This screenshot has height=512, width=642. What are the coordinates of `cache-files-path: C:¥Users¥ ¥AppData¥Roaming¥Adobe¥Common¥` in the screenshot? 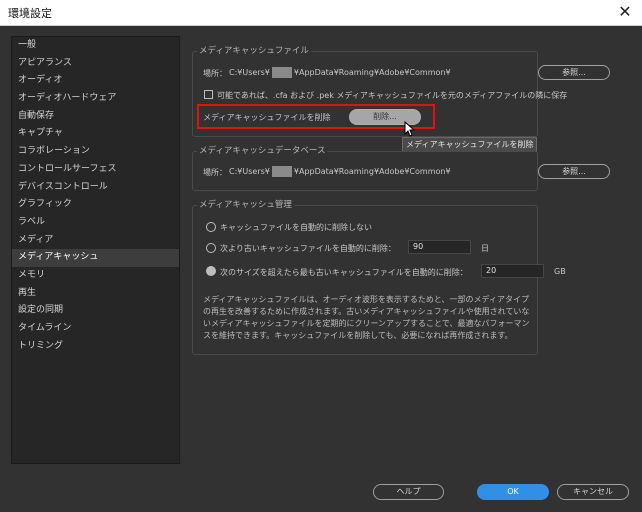 It's located at (340, 72).